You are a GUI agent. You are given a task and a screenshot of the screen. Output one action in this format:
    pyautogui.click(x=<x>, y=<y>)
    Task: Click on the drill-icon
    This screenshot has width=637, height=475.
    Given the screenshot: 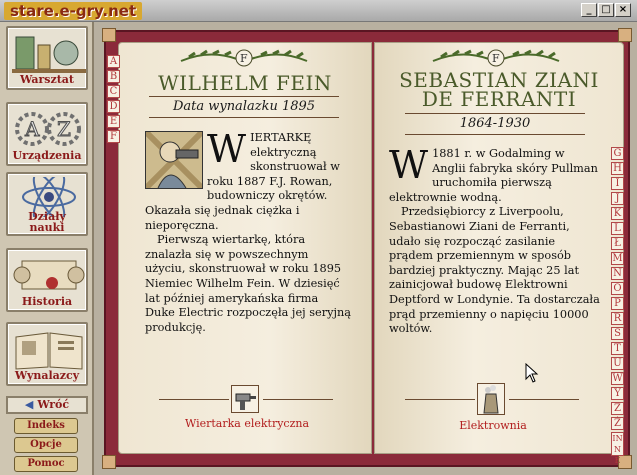 What is the action you would take?
    pyautogui.click(x=245, y=399)
    